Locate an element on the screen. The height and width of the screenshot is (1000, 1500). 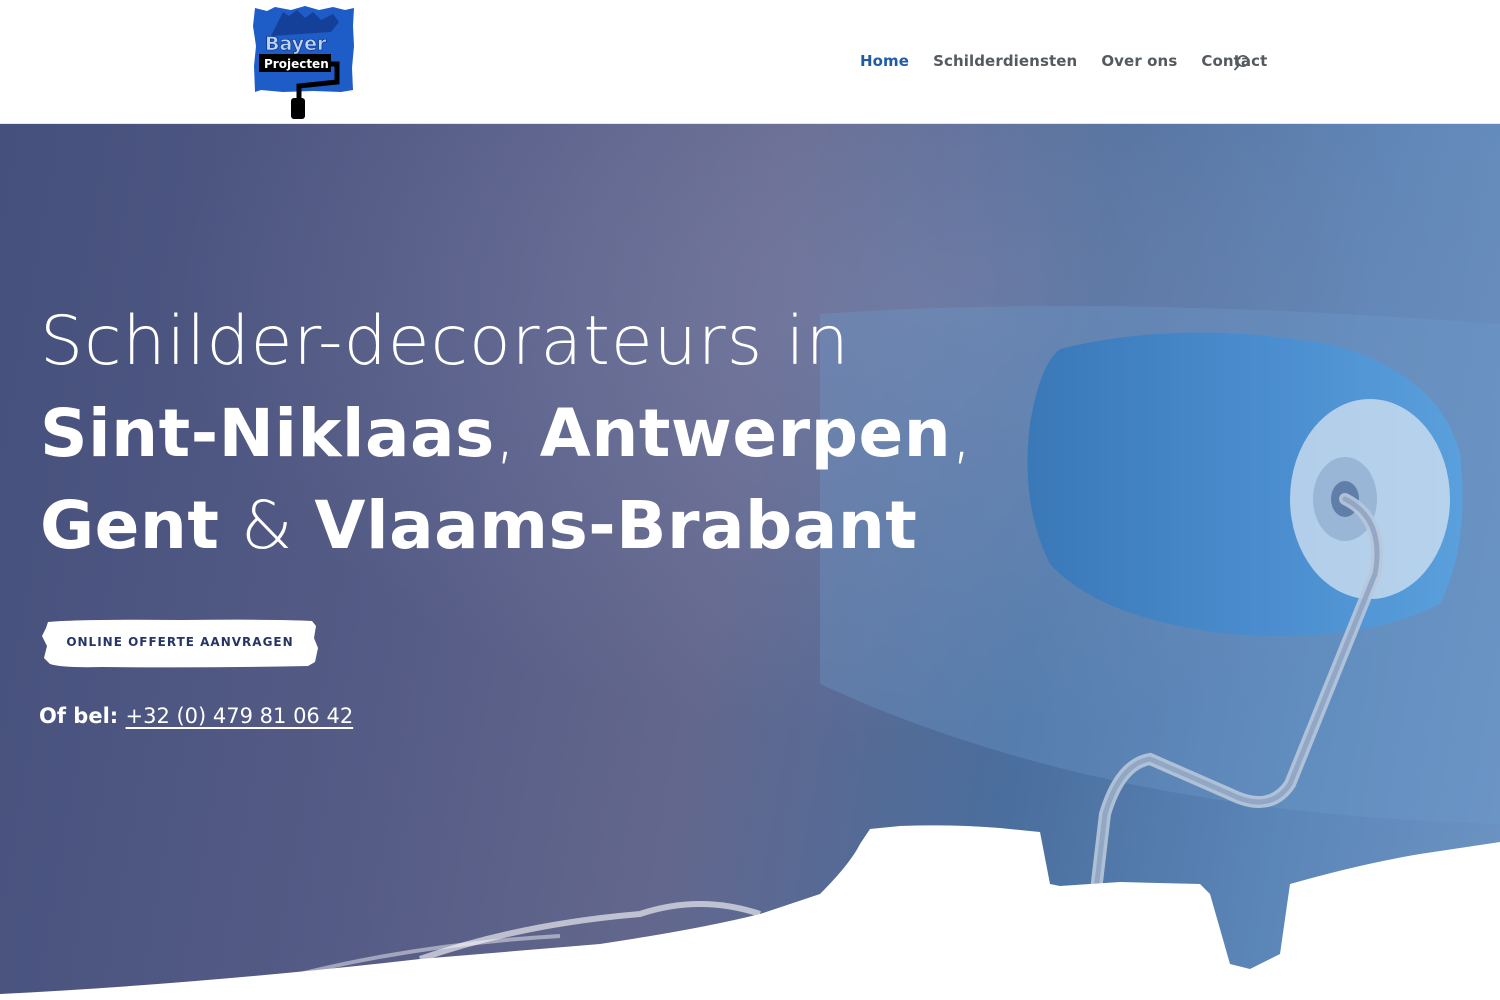
logo: Bayer Projecten is located at coordinates (304, 63).